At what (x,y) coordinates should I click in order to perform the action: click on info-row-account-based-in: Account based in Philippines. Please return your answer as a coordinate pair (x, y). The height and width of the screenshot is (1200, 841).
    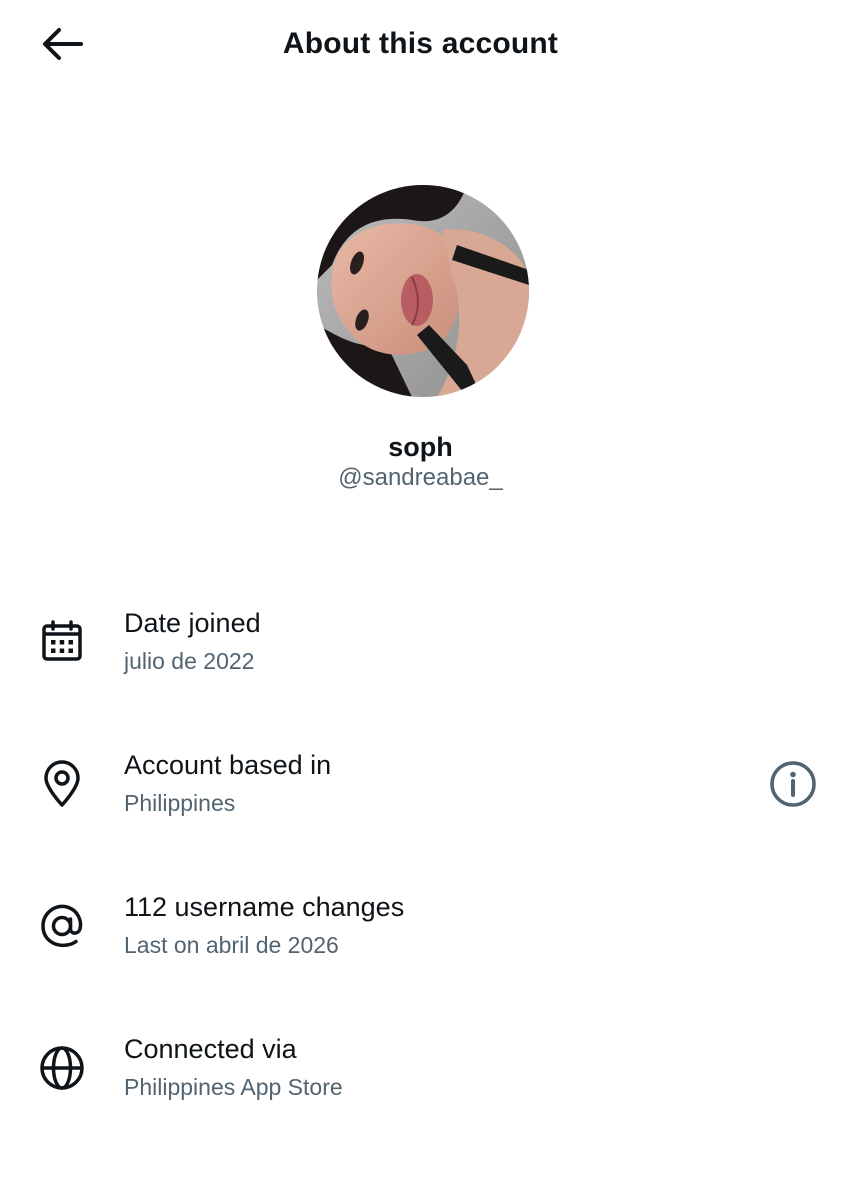
    Looking at the image, I should click on (420, 787).